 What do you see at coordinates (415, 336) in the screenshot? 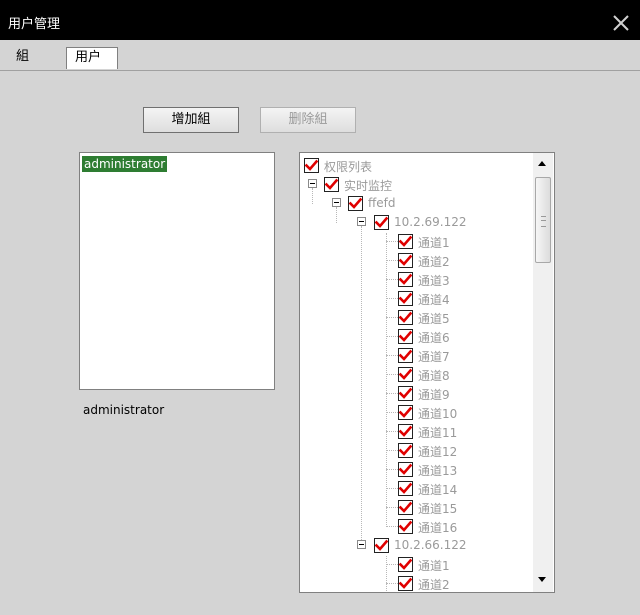
I see `tree-node-channel: 通道6` at bounding box center [415, 336].